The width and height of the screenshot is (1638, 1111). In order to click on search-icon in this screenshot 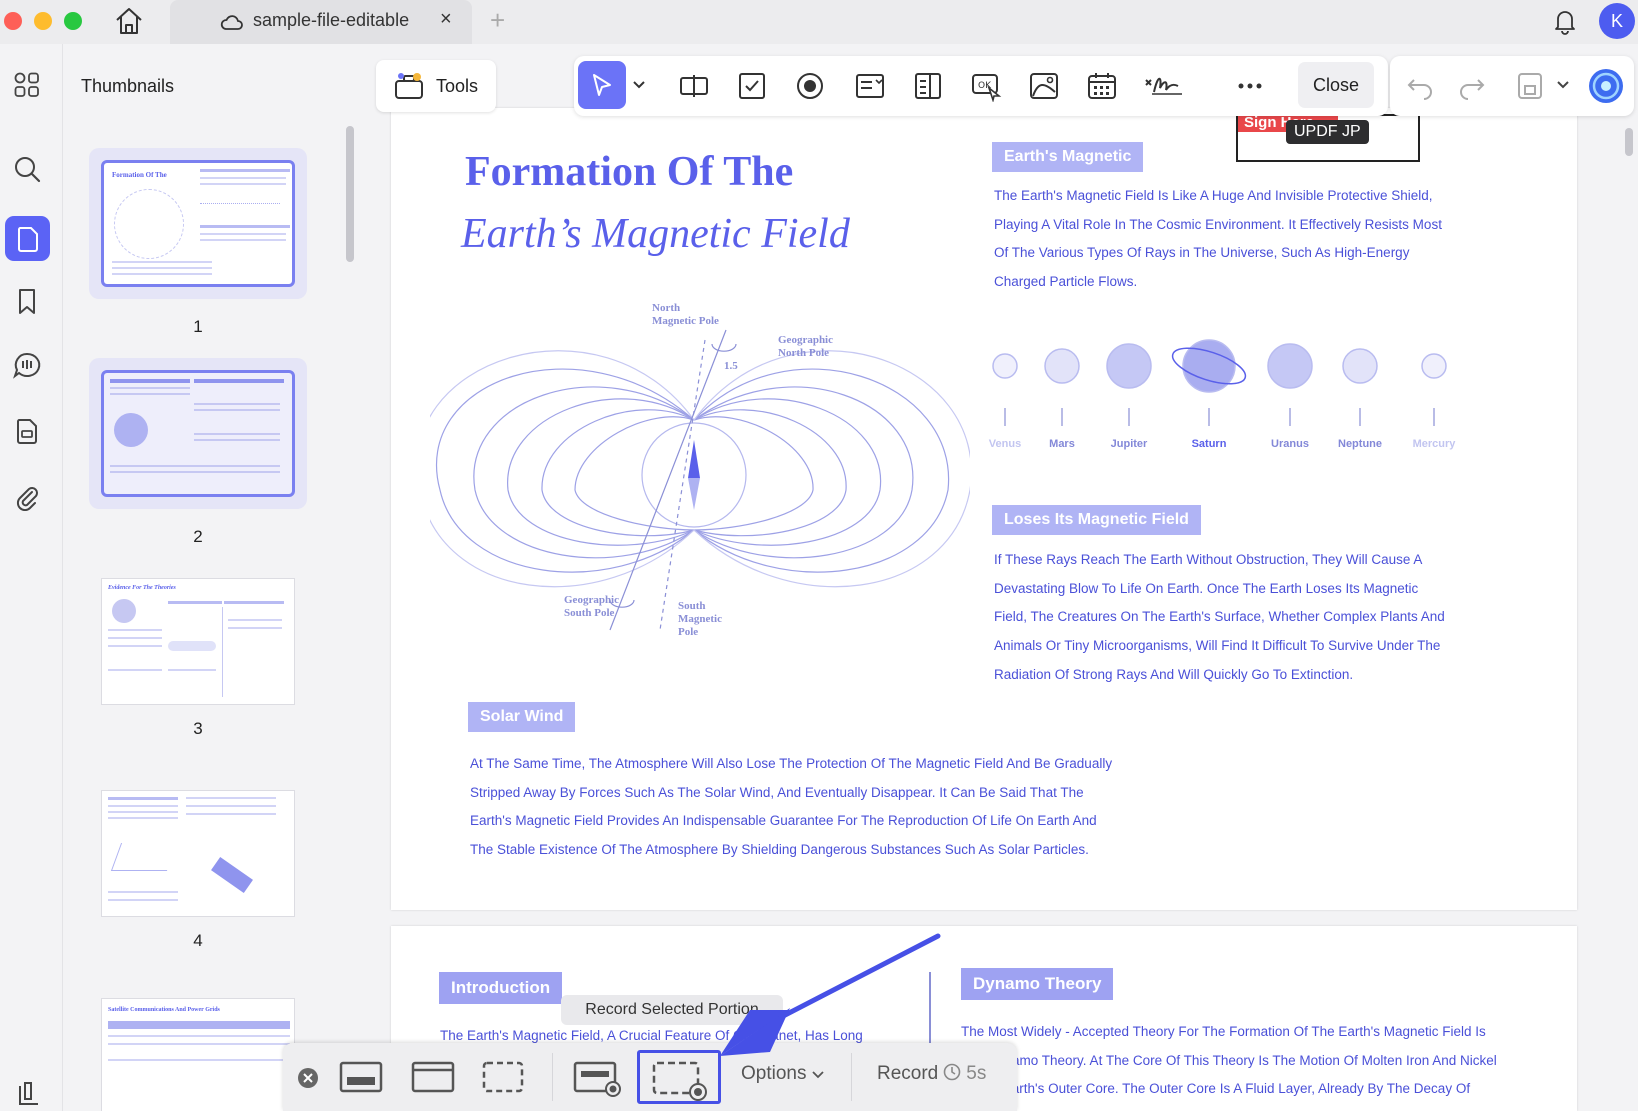, I will do `click(27, 169)`.